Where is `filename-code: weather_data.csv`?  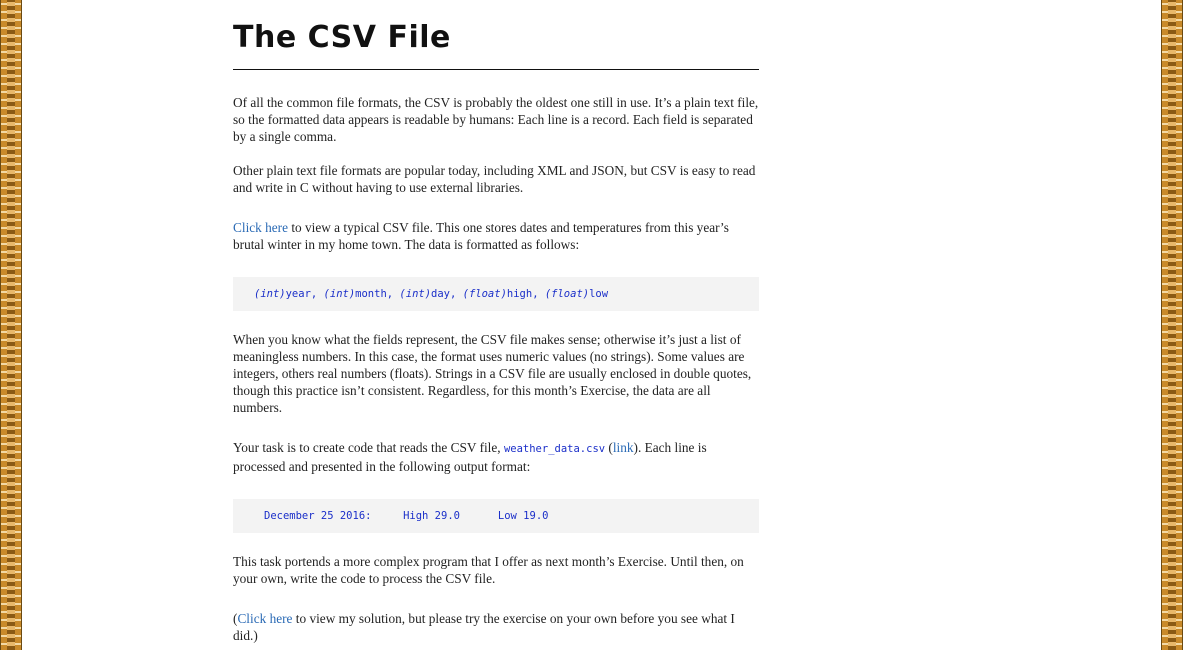 filename-code: weather_data.csv is located at coordinates (554, 449).